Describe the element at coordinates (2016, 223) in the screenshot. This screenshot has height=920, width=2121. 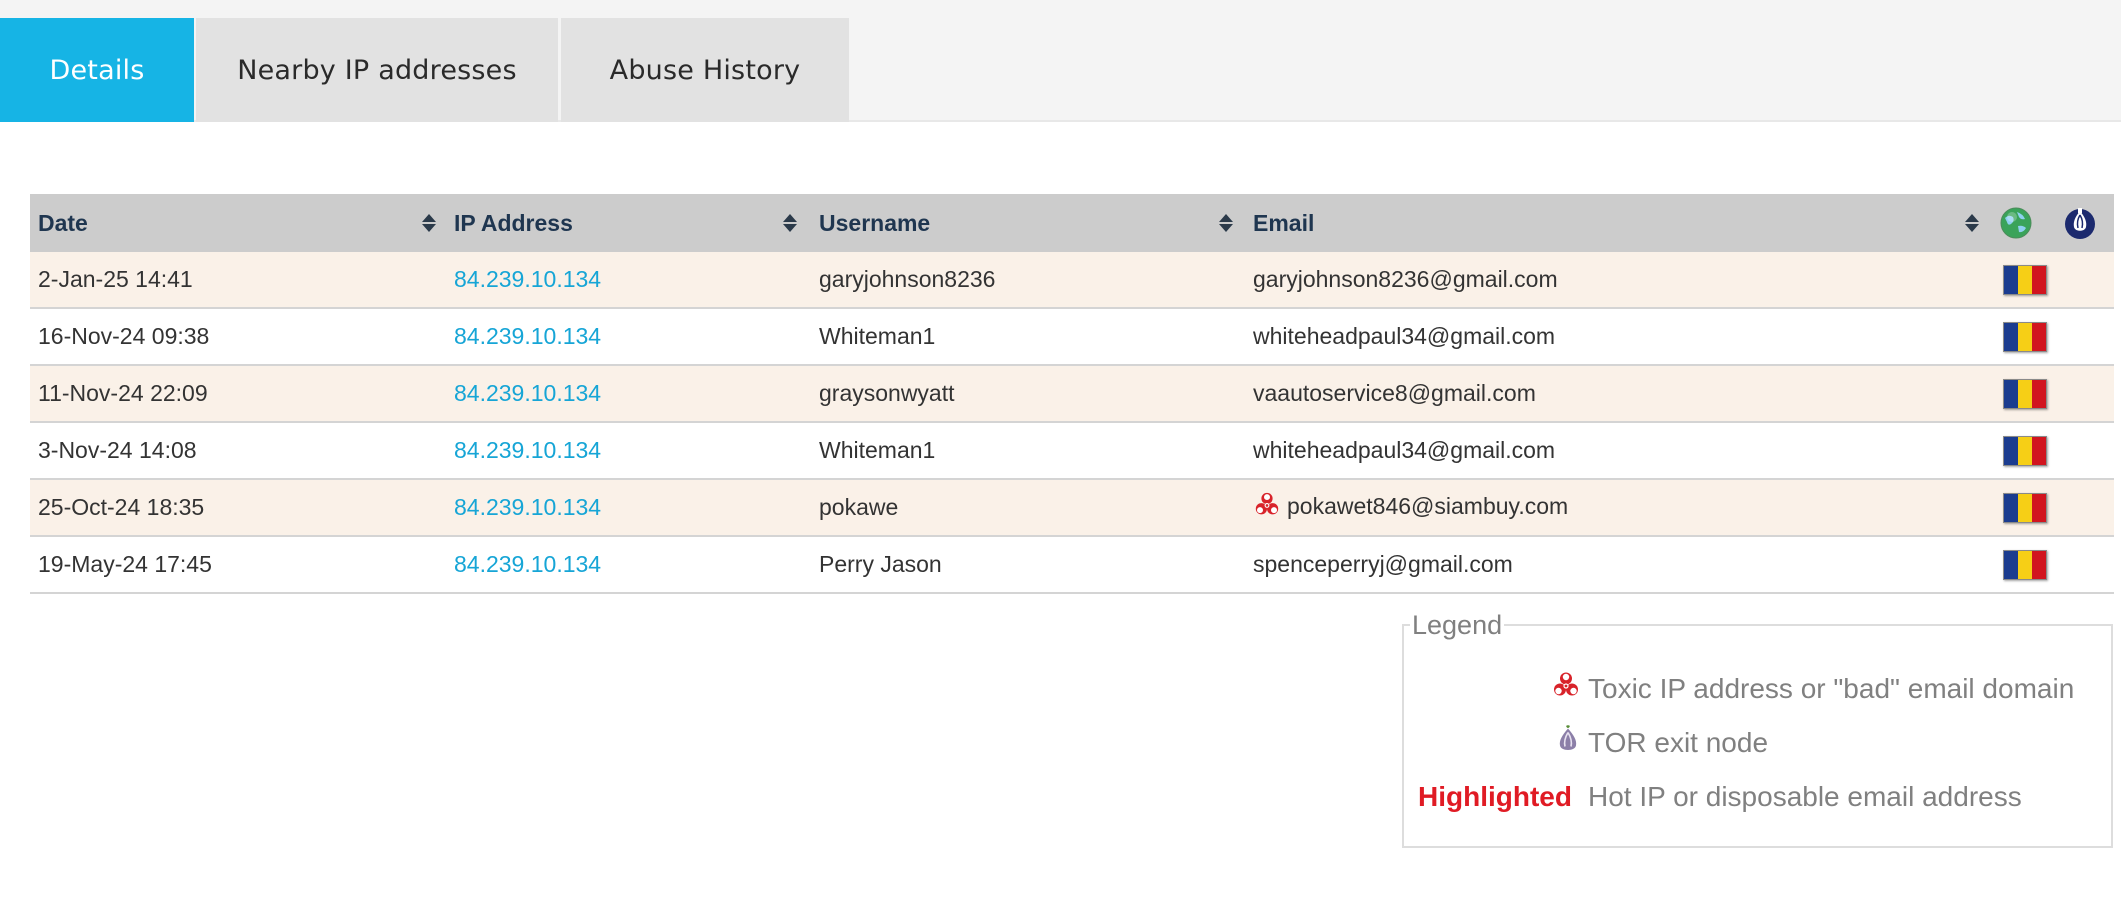
I see `globe-icon` at that location.